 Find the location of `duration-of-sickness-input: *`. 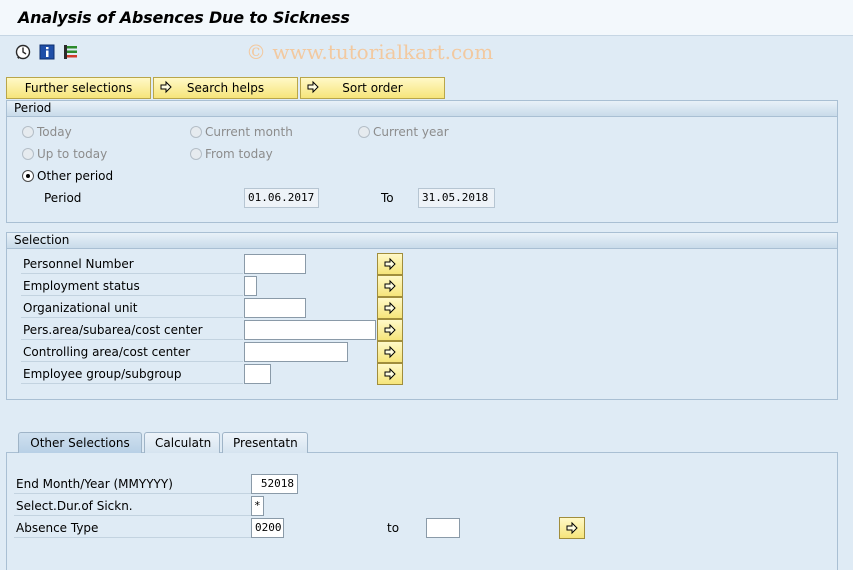

duration-of-sickness-input: * is located at coordinates (257, 506).